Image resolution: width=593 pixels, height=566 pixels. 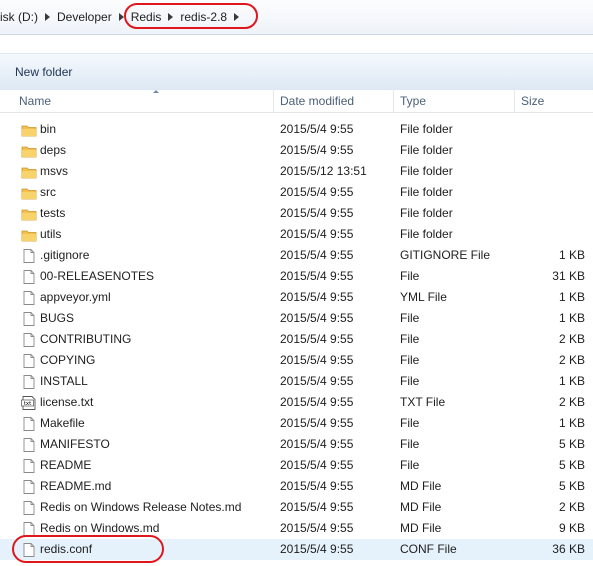 What do you see at coordinates (568, 549) in the screenshot?
I see `file-size: 36 KB` at bounding box center [568, 549].